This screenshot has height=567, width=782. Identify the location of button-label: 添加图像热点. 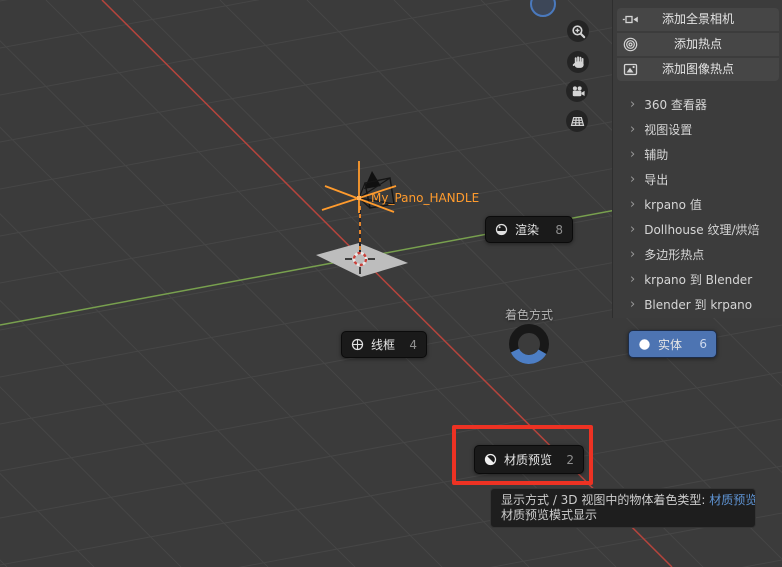
(697, 69).